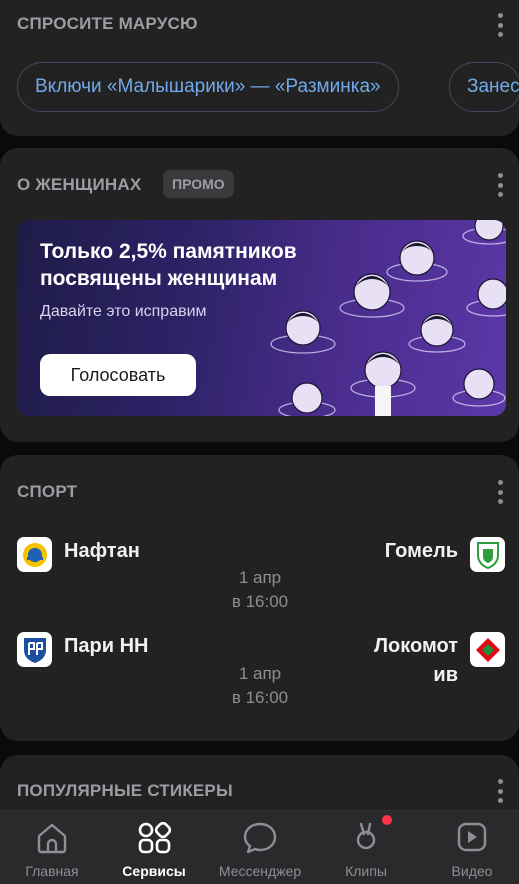 The width and height of the screenshot is (519, 884). Describe the element at coordinates (472, 837) in the screenshot. I see `video-icon` at that location.